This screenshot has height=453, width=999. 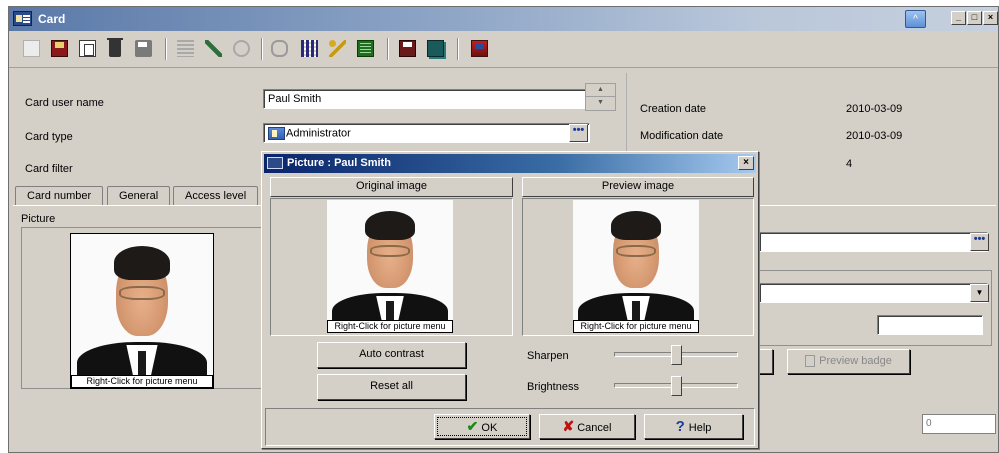 I want to click on card-user-name-label: Card user name, so click(x=64, y=103).